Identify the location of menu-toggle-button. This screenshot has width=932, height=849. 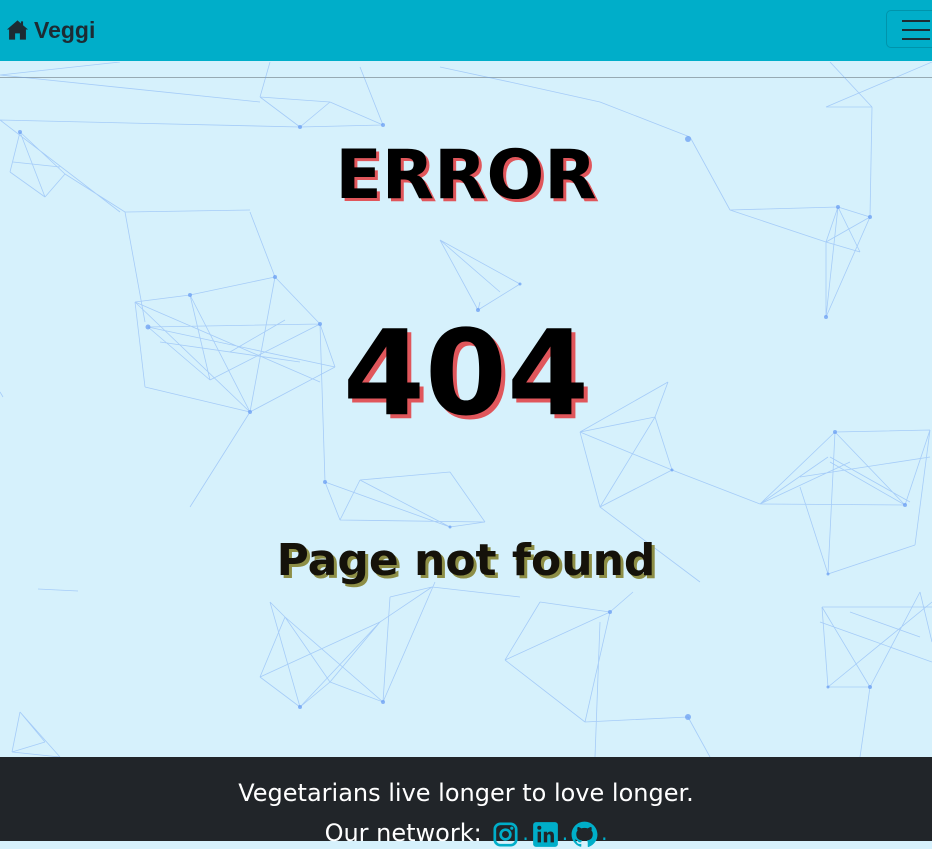
(909, 29).